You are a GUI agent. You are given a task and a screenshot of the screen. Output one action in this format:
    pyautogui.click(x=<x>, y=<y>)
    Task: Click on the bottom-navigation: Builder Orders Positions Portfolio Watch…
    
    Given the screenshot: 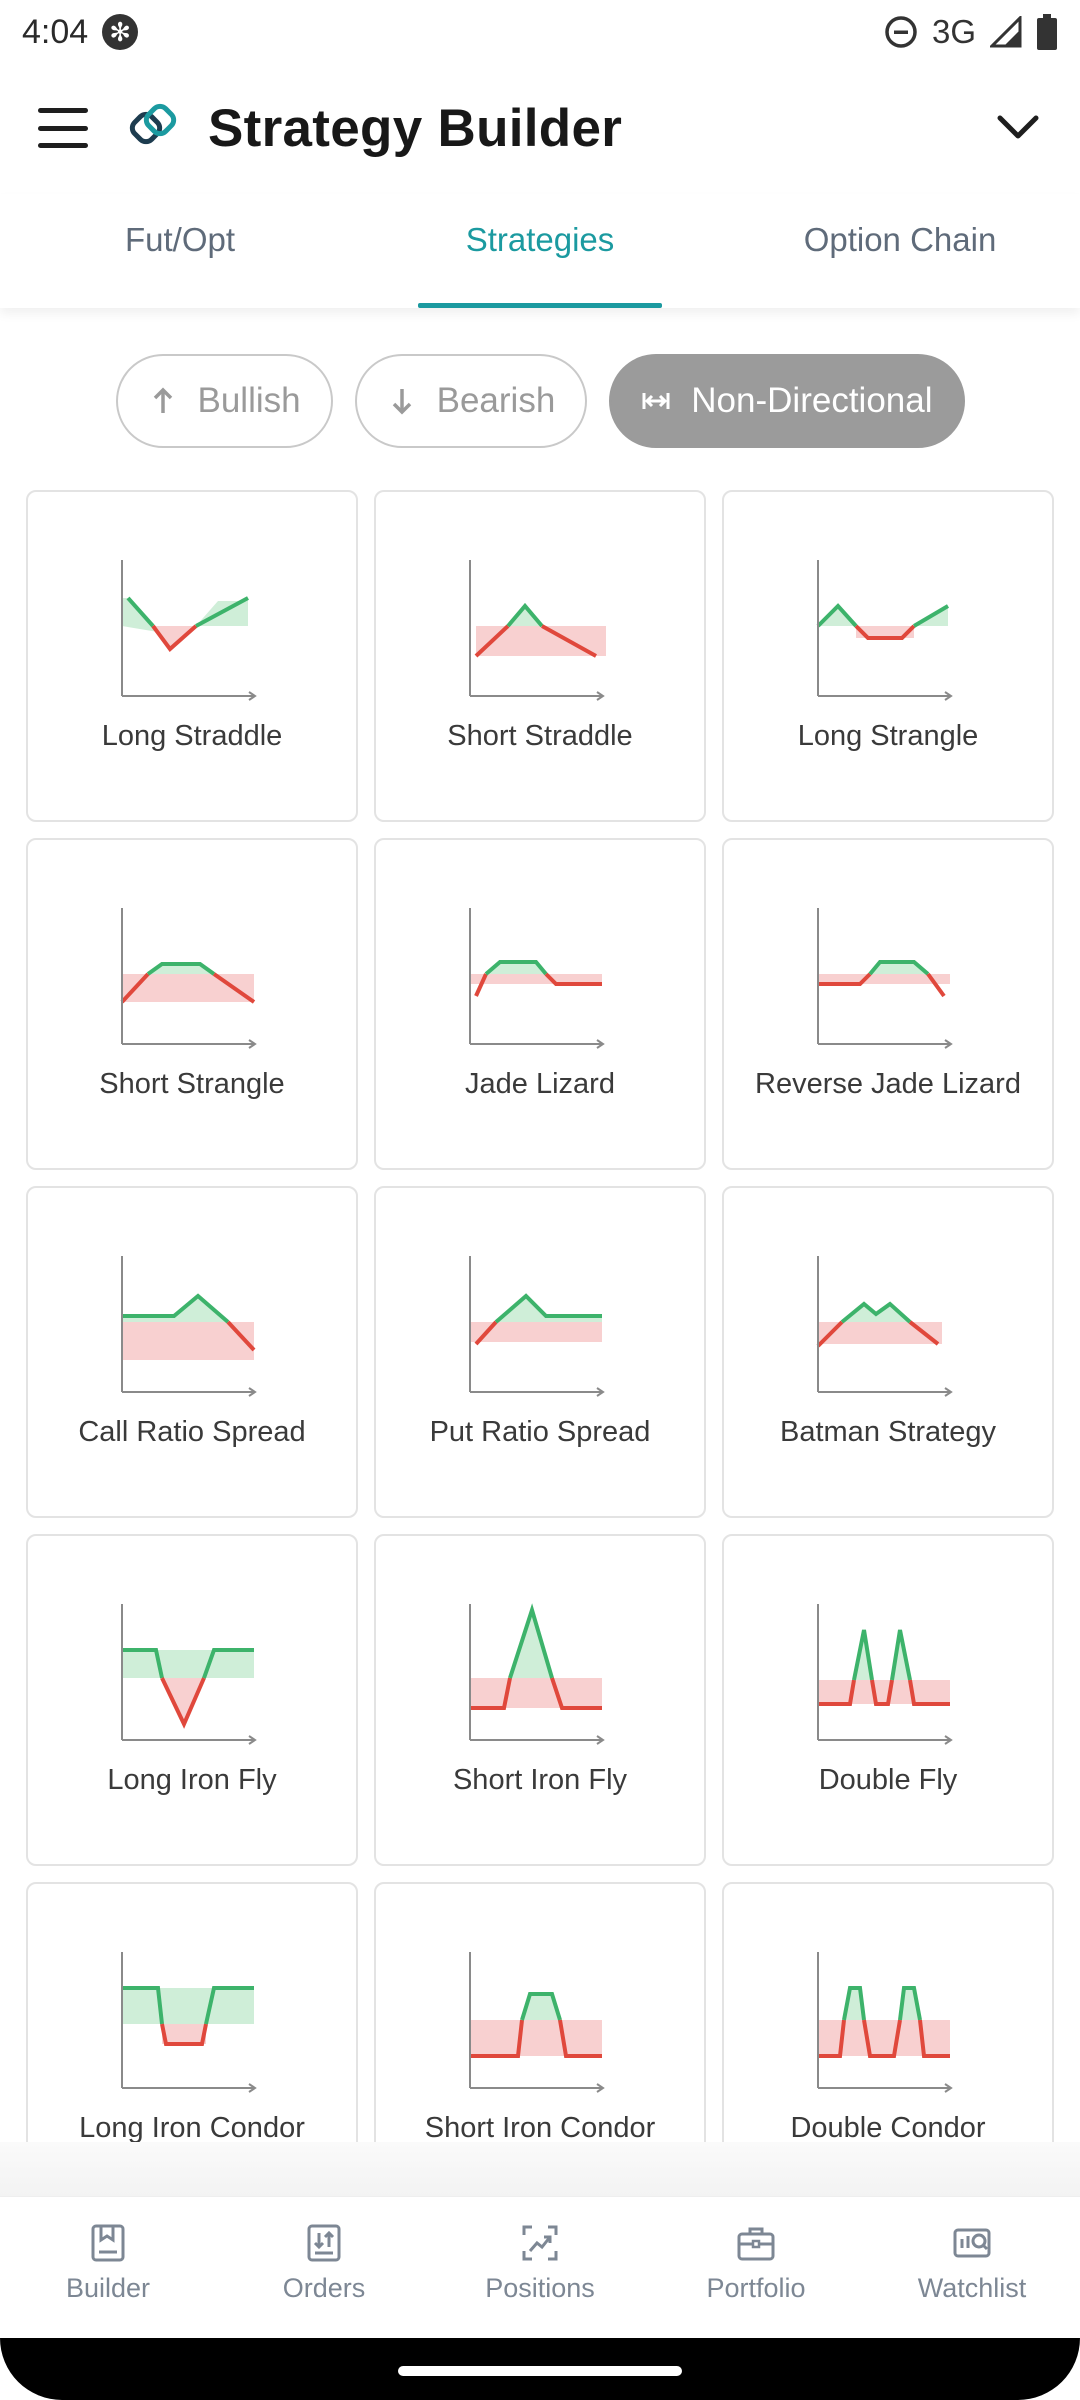 What is the action you would take?
    pyautogui.click(x=540, y=2267)
    